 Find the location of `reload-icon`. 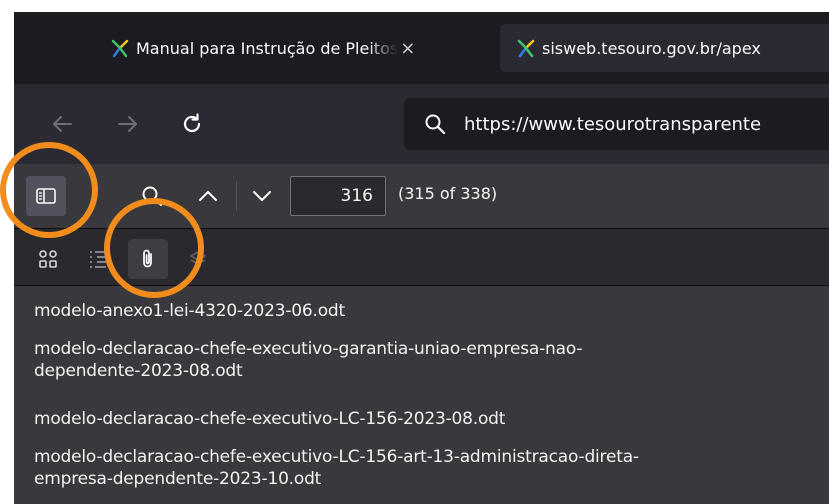

reload-icon is located at coordinates (192, 123).